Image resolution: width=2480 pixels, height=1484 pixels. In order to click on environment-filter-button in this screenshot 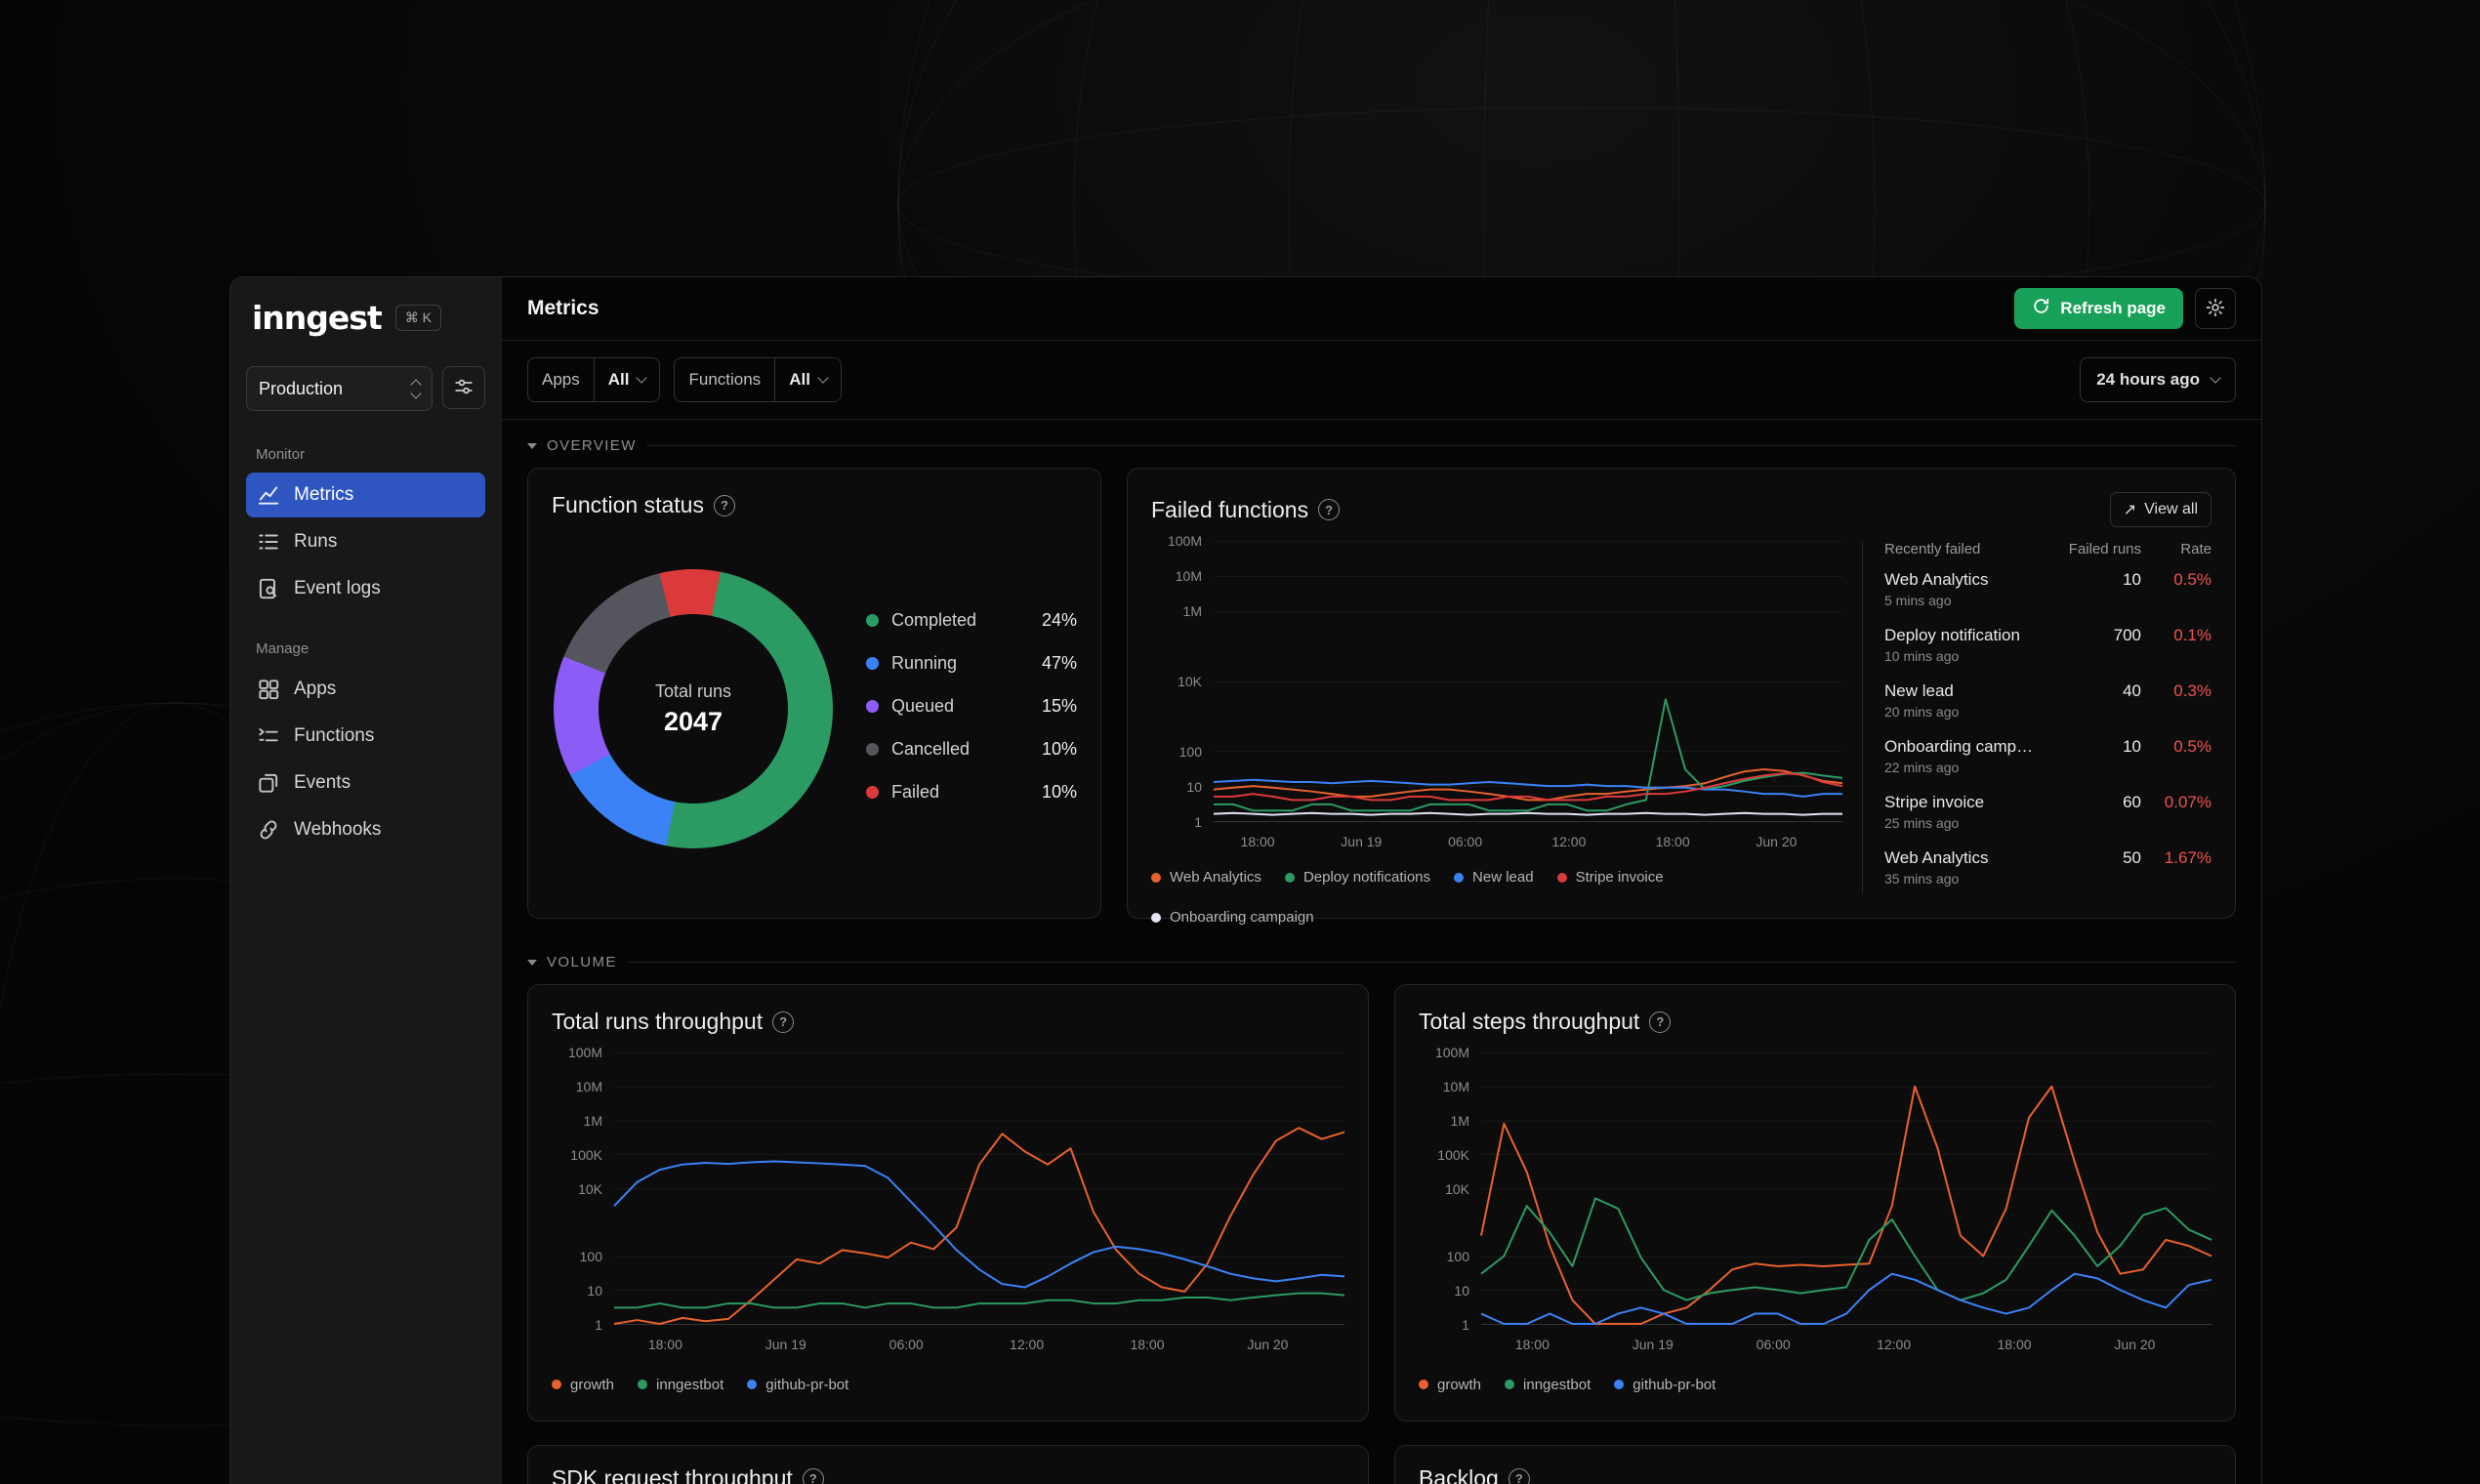, I will do `click(463, 387)`.